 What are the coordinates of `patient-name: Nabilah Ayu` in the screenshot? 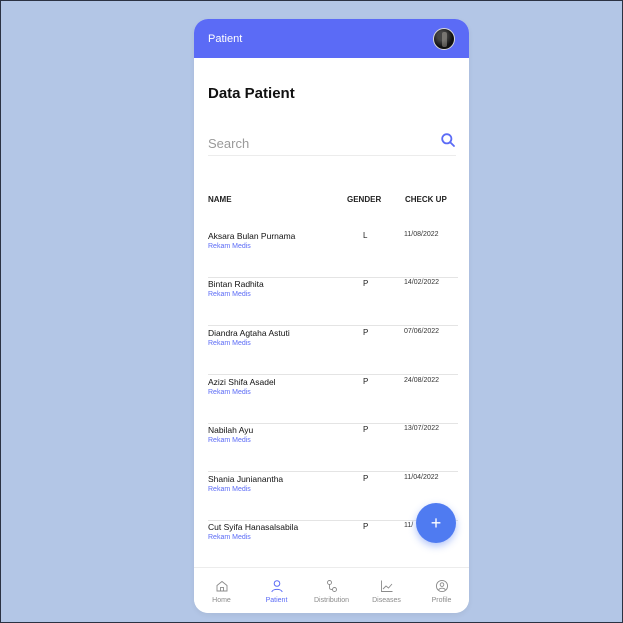 It's located at (231, 430).